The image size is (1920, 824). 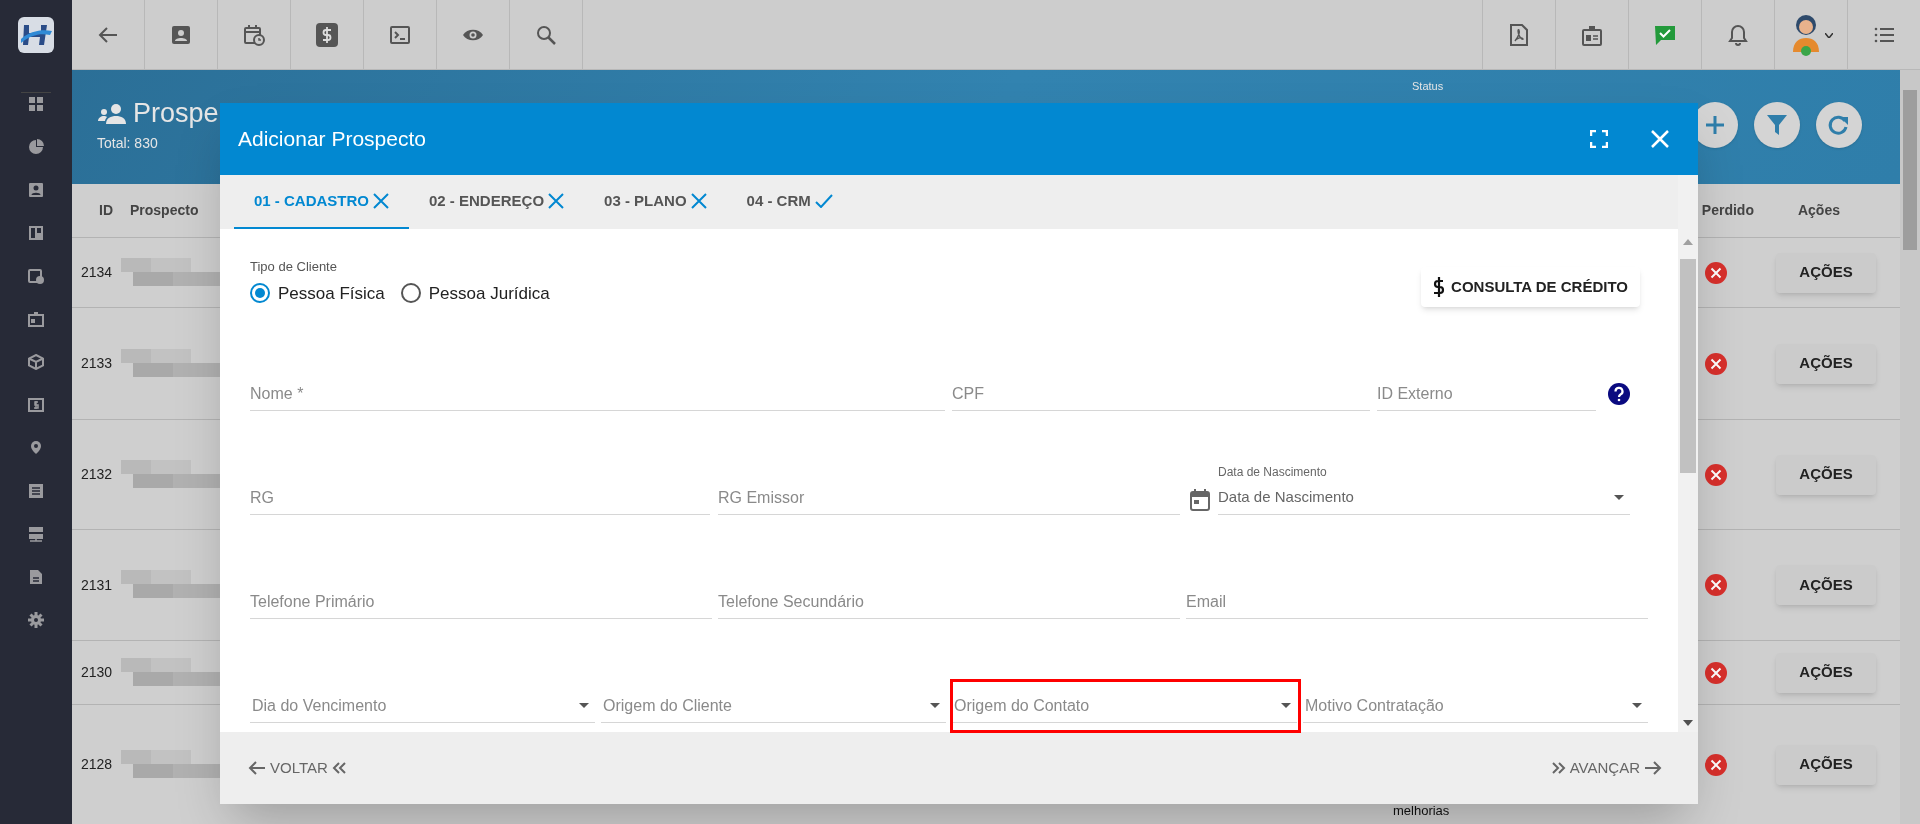 I want to click on filter-icon, so click(x=1777, y=125).